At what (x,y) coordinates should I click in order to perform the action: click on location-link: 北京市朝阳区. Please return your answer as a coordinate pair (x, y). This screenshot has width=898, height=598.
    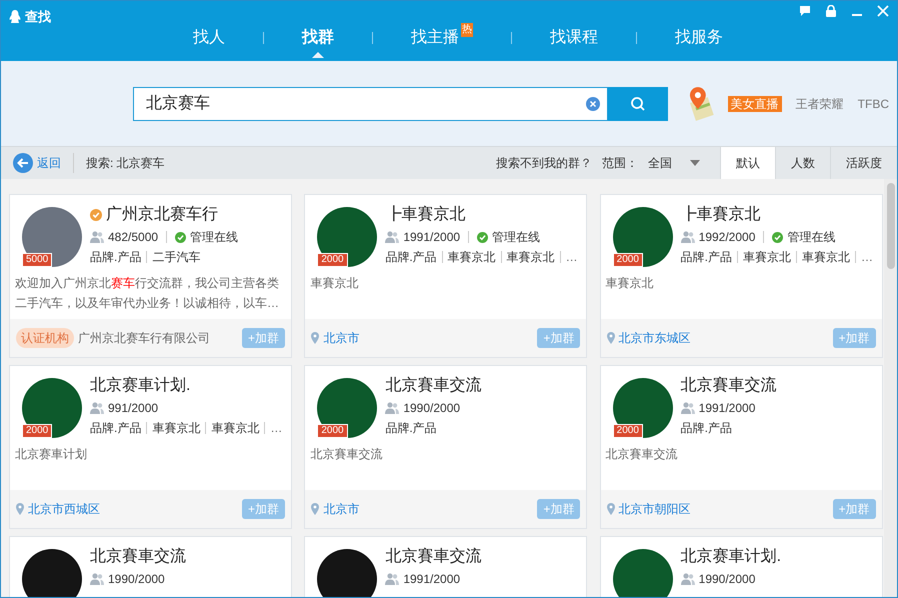
    Looking at the image, I should click on (654, 509).